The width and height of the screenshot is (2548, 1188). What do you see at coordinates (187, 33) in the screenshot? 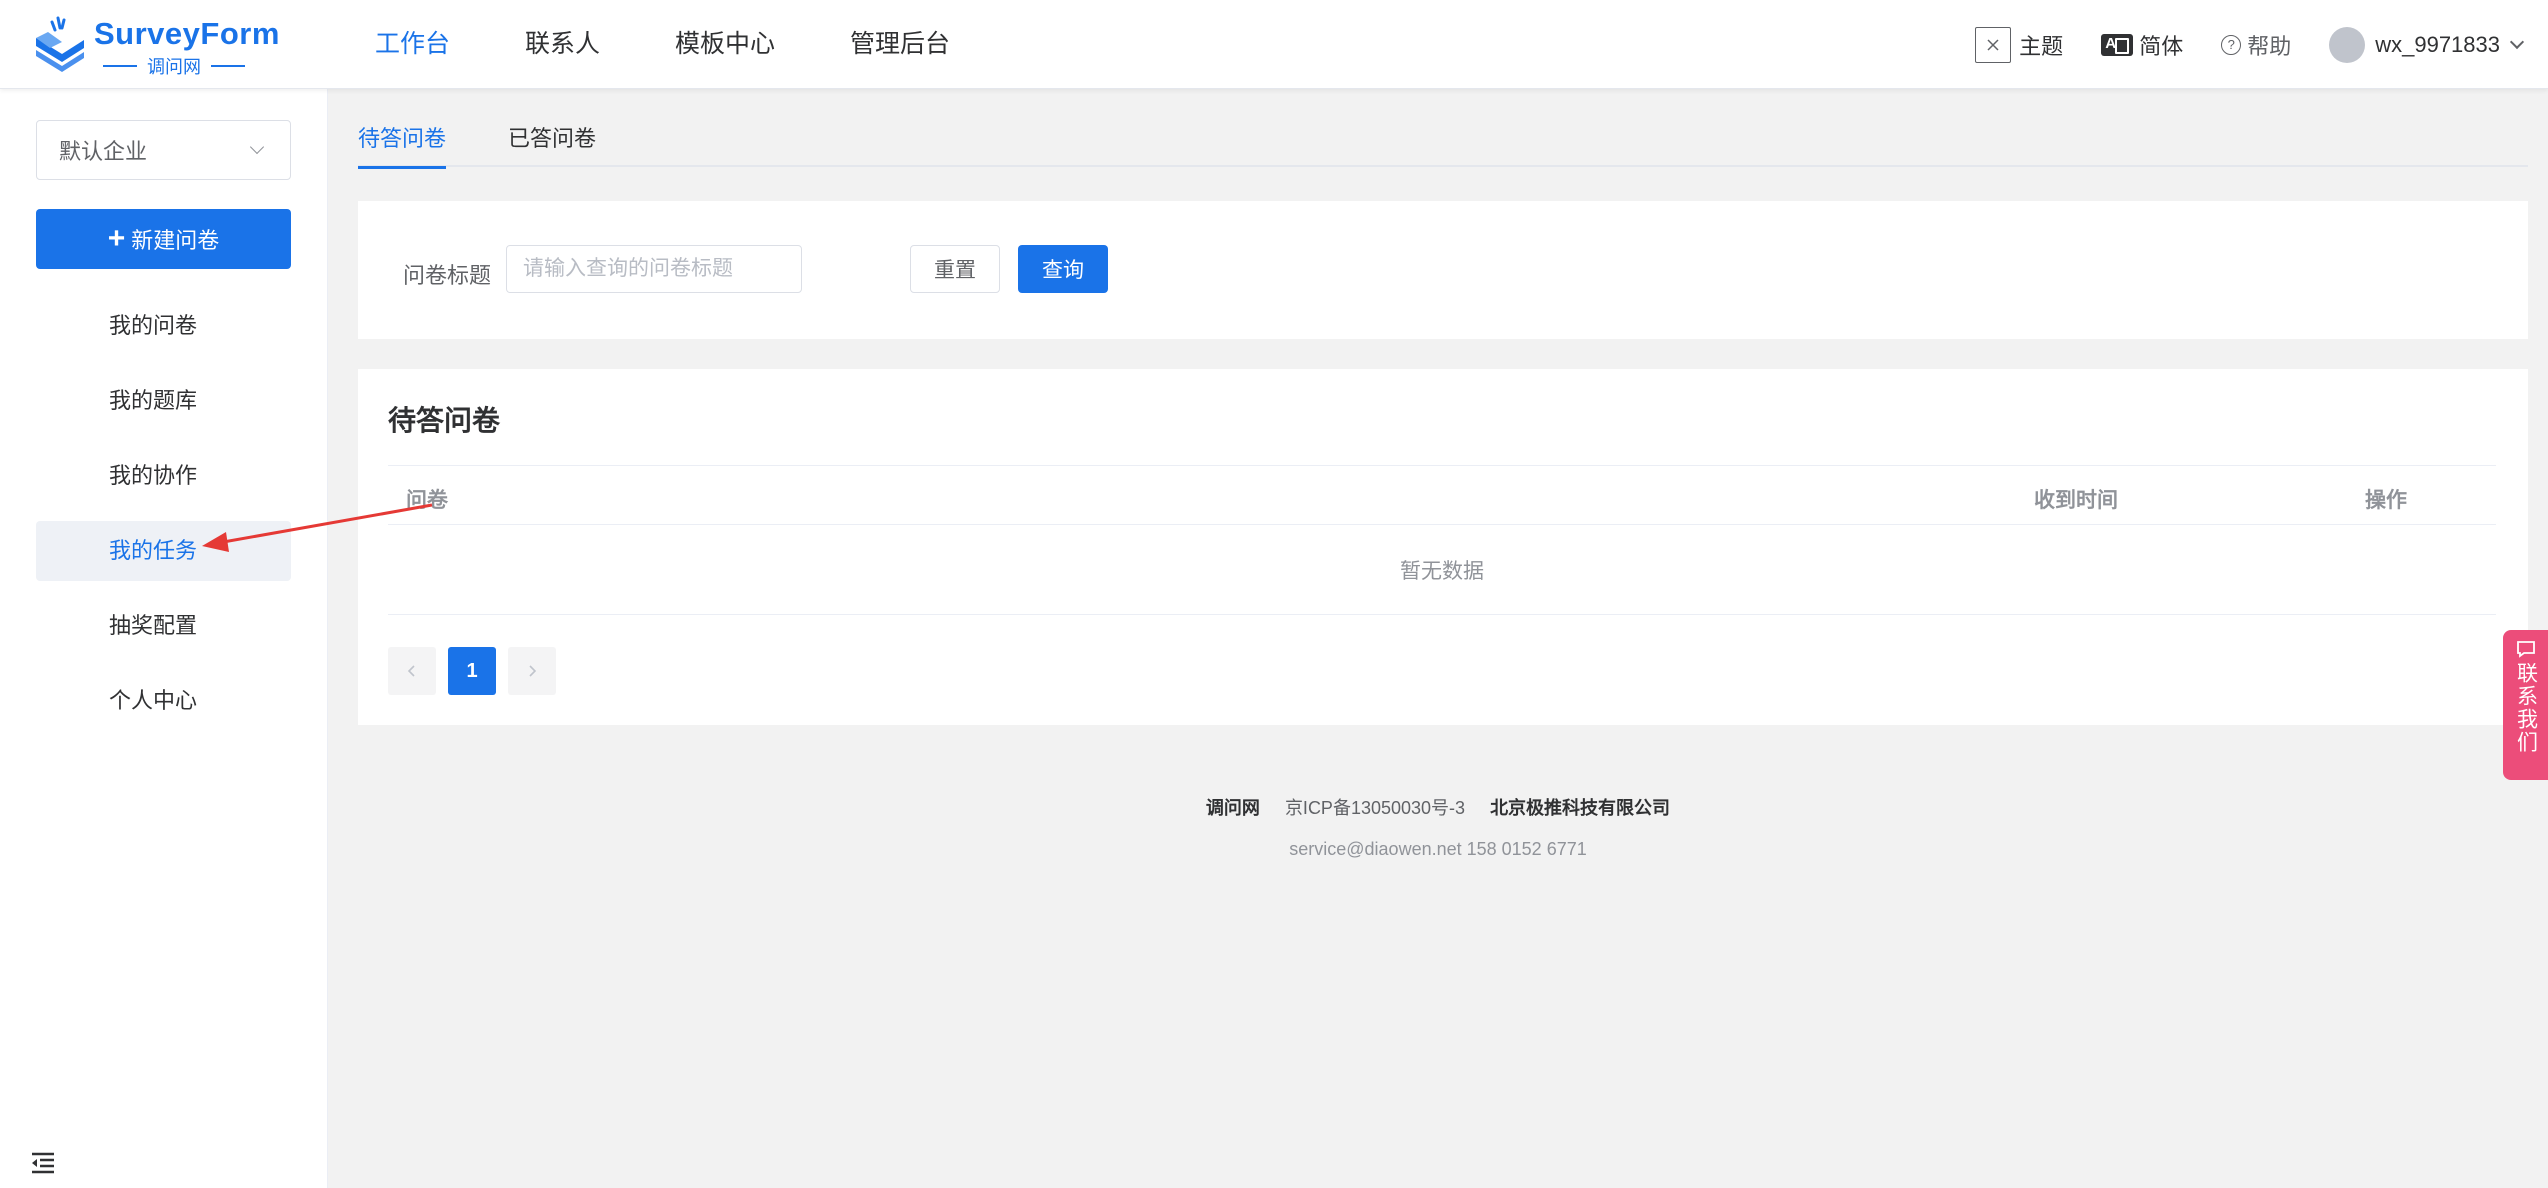
I see `brand-name: SurveyForm` at bounding box center [187, 33].